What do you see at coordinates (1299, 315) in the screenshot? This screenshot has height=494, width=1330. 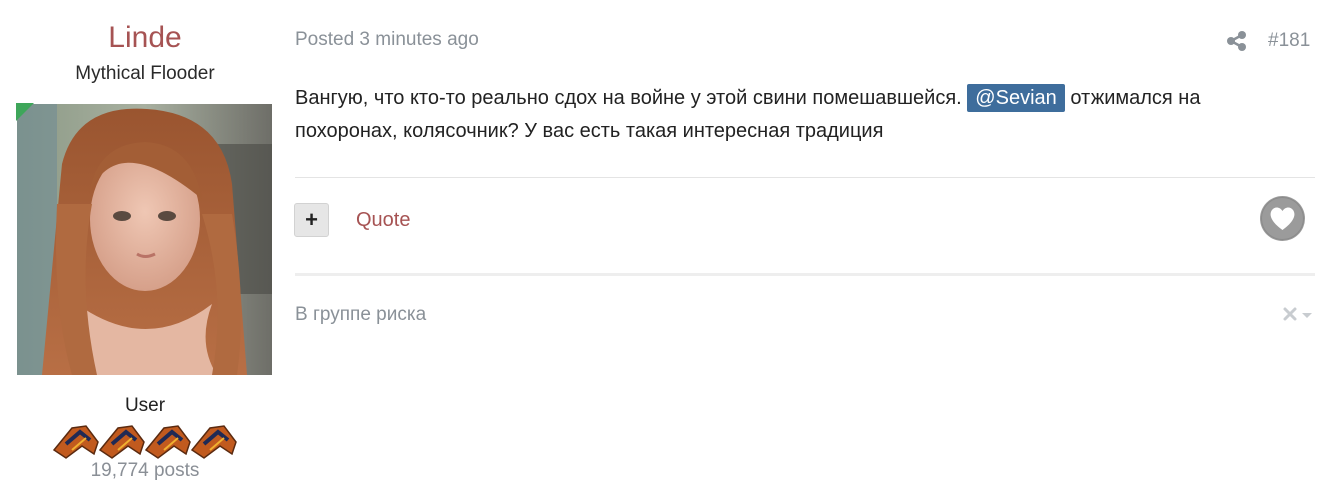 I see `signature-controls` at bounding box center [1299, 315].